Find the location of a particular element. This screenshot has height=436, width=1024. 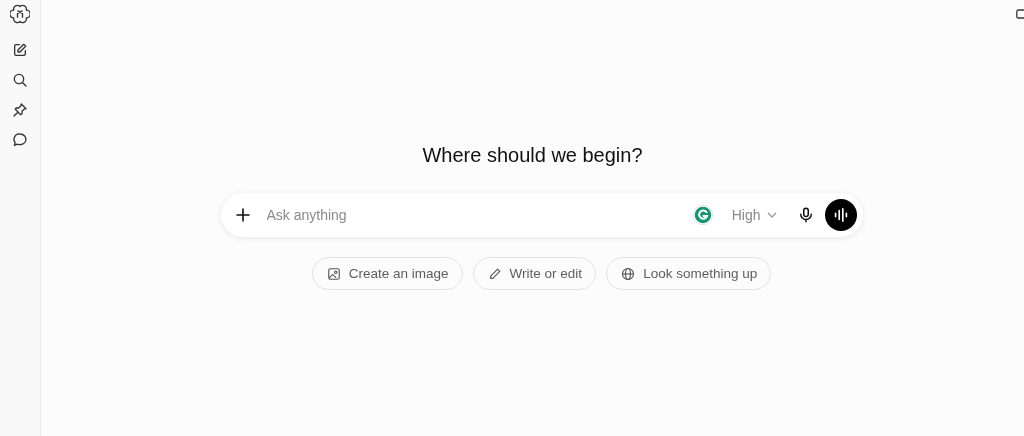

heading: Where should we begin? is located at coordinates (532, 155).